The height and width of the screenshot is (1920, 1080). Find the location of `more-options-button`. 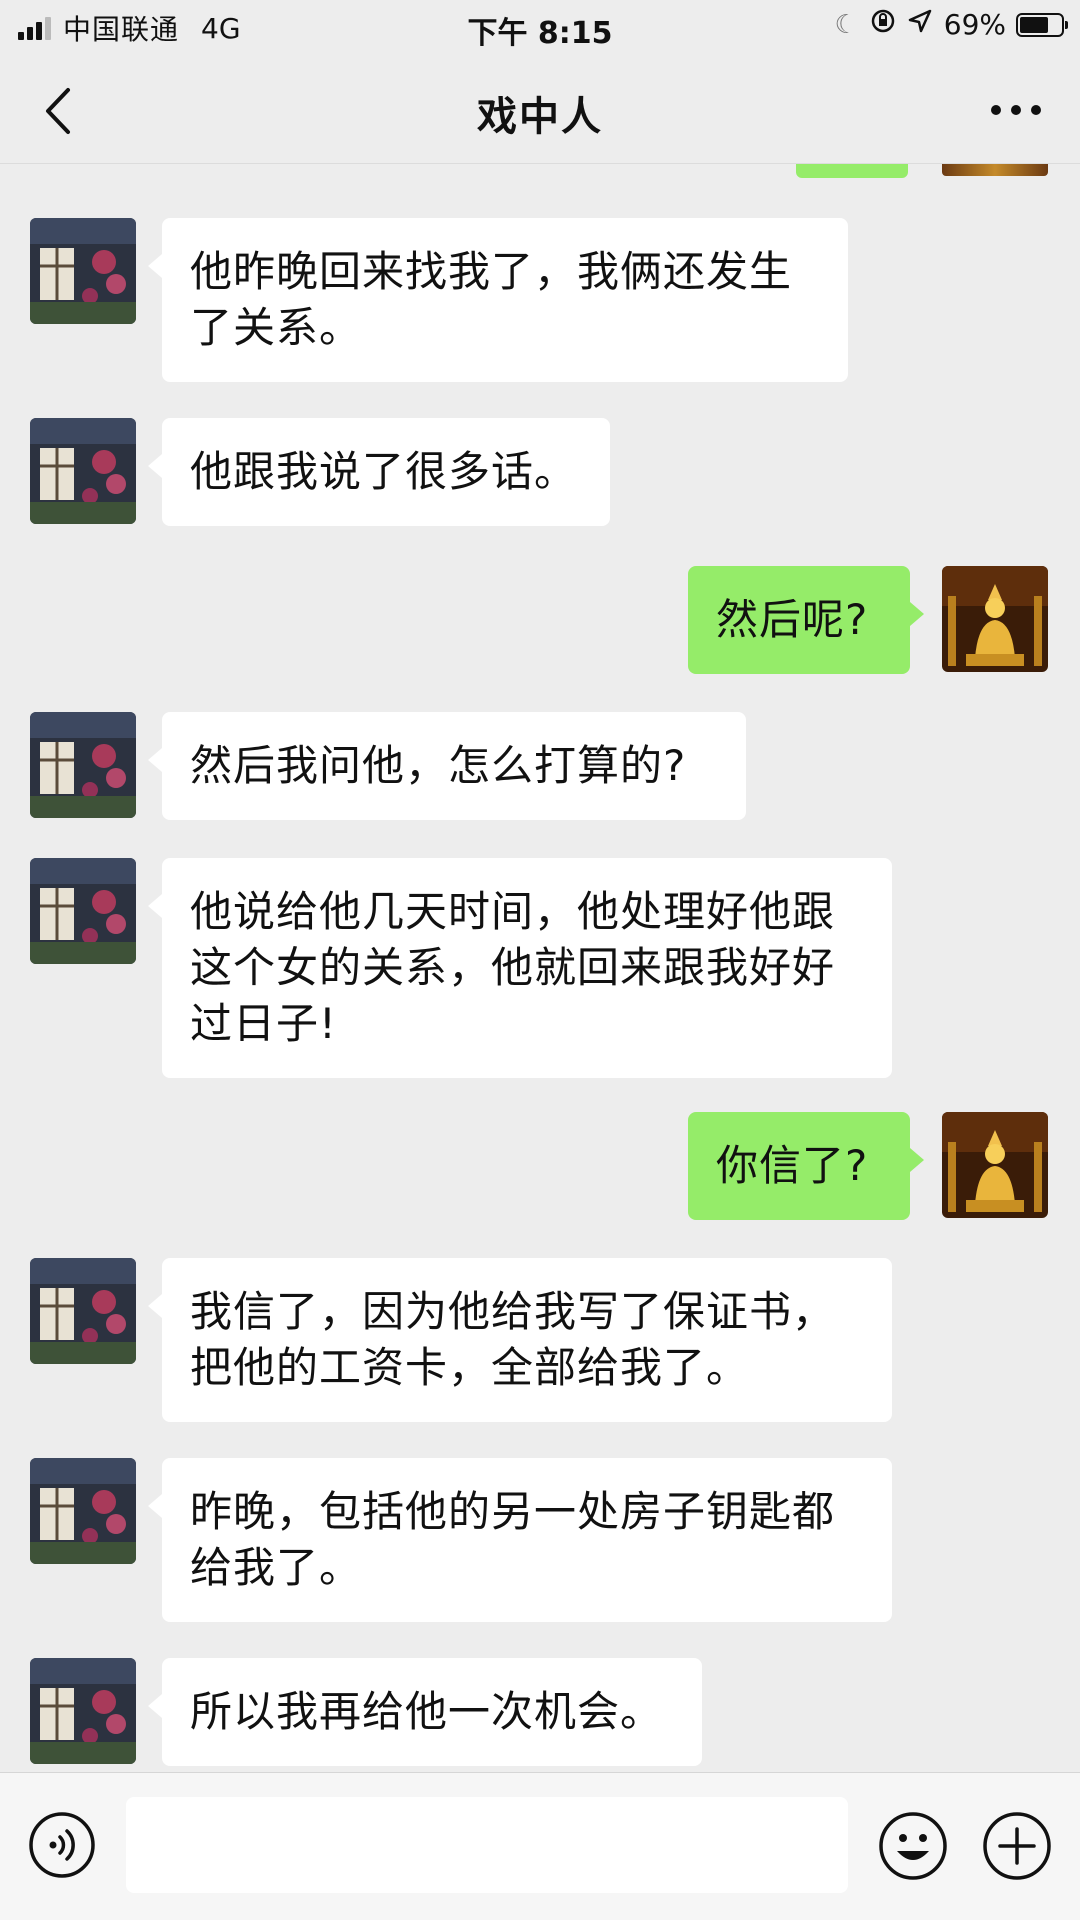

more-options-button is located at coordinates (1016, 110).